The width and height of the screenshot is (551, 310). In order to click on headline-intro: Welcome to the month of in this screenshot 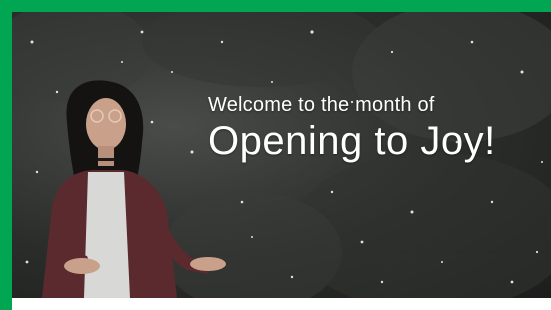, I will do `click(321, 105)`.